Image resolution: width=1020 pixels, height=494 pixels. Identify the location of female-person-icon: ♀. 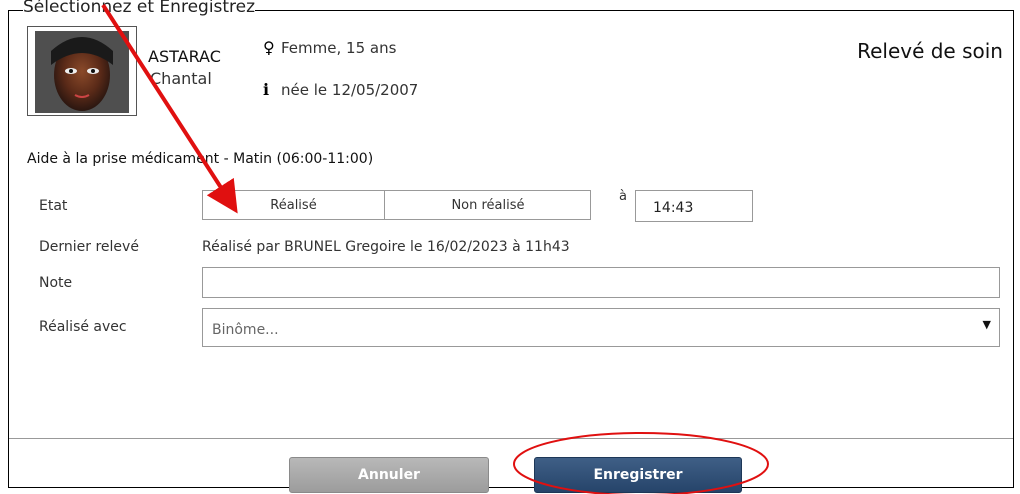
(269, 47).